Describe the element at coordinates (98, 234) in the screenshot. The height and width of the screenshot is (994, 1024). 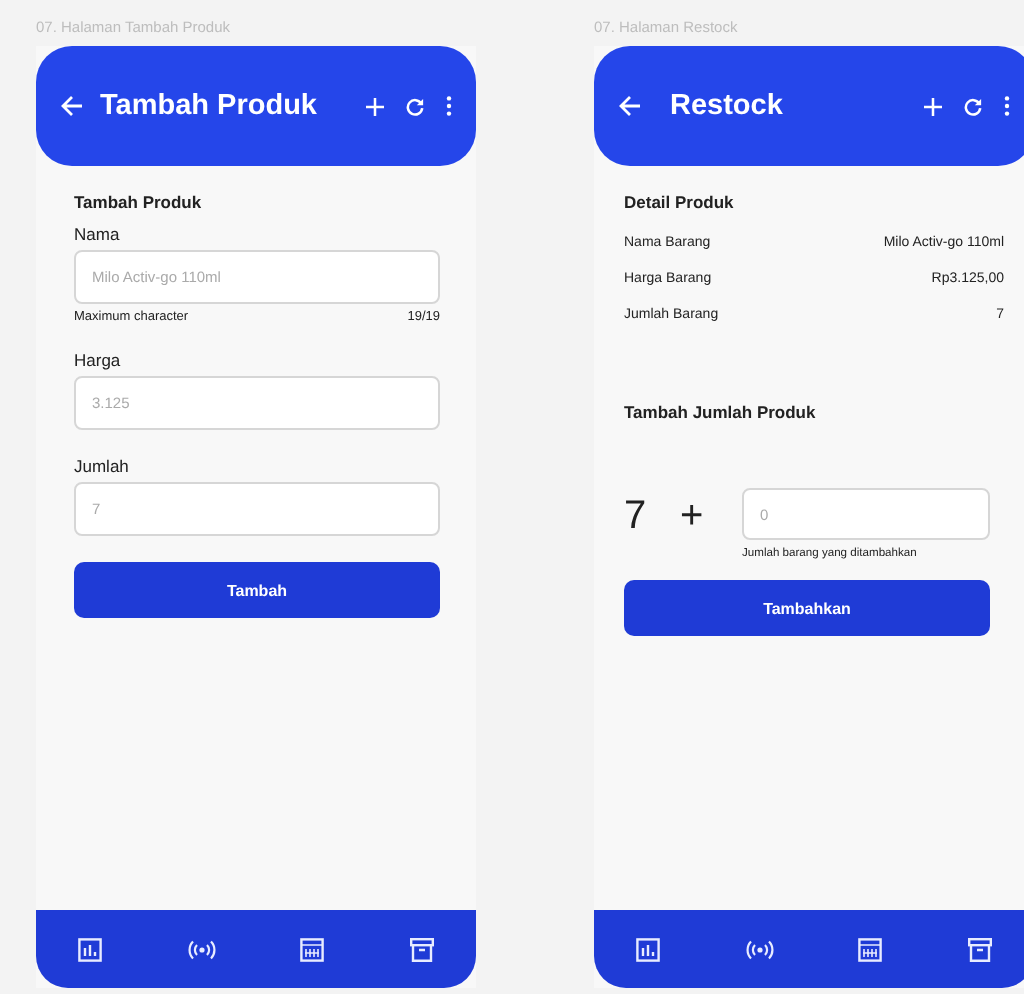
I see `field-label: Nama` at that location.